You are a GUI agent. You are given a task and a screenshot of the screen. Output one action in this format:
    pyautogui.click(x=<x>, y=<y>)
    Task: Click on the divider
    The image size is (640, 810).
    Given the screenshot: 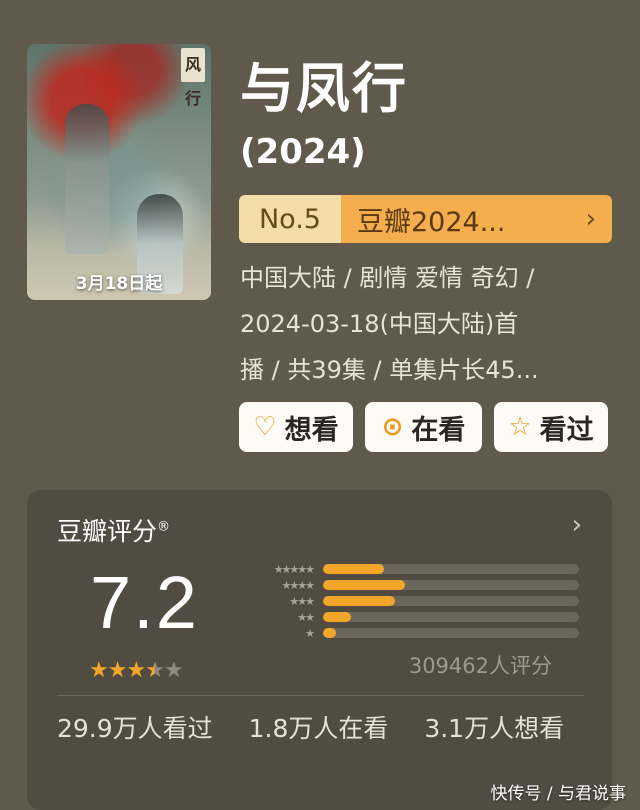 What is the action you would take?
    pyautogui.click(x=320, y=695)
    